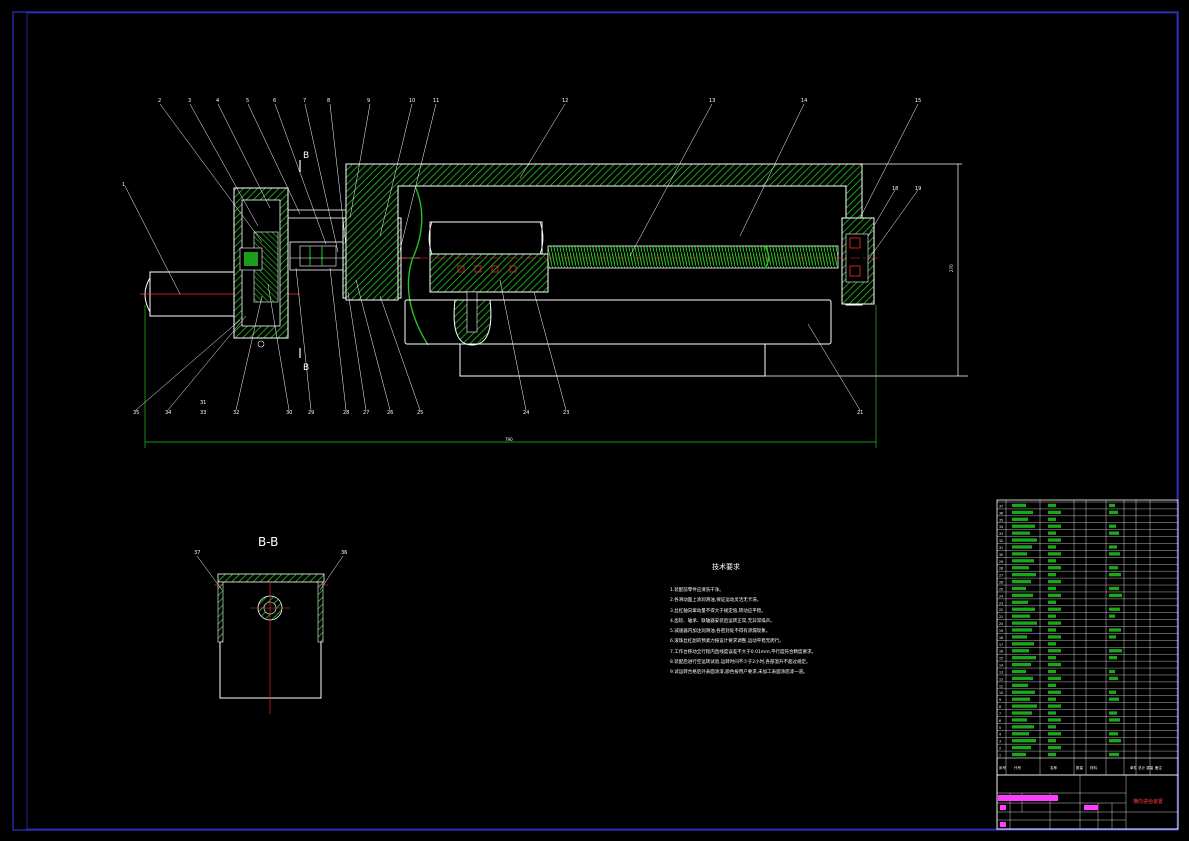  Describe the element at coordinates (368, 101) in the screenshot. I see `callout: 9` at that location.